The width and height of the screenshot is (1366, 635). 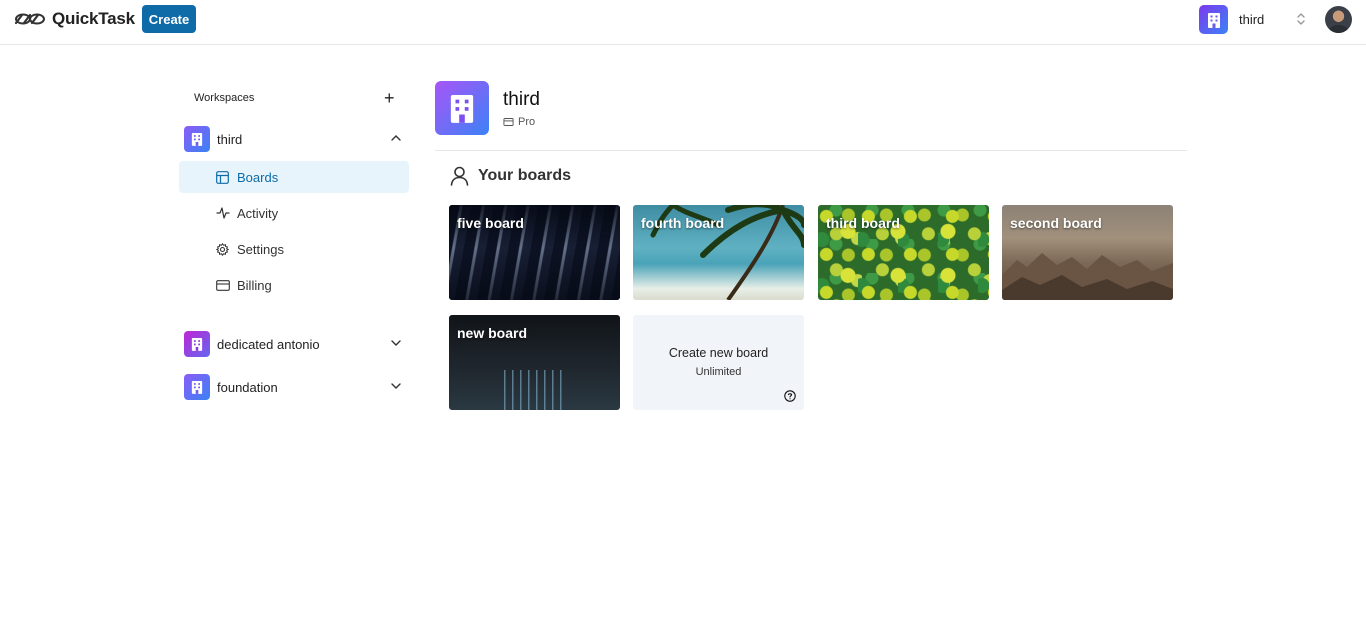 What do you see at coordinates (718, 372) in the screenshot?
I see `create-board-subtitle: Unlimited` at bounding box center [718, 372].